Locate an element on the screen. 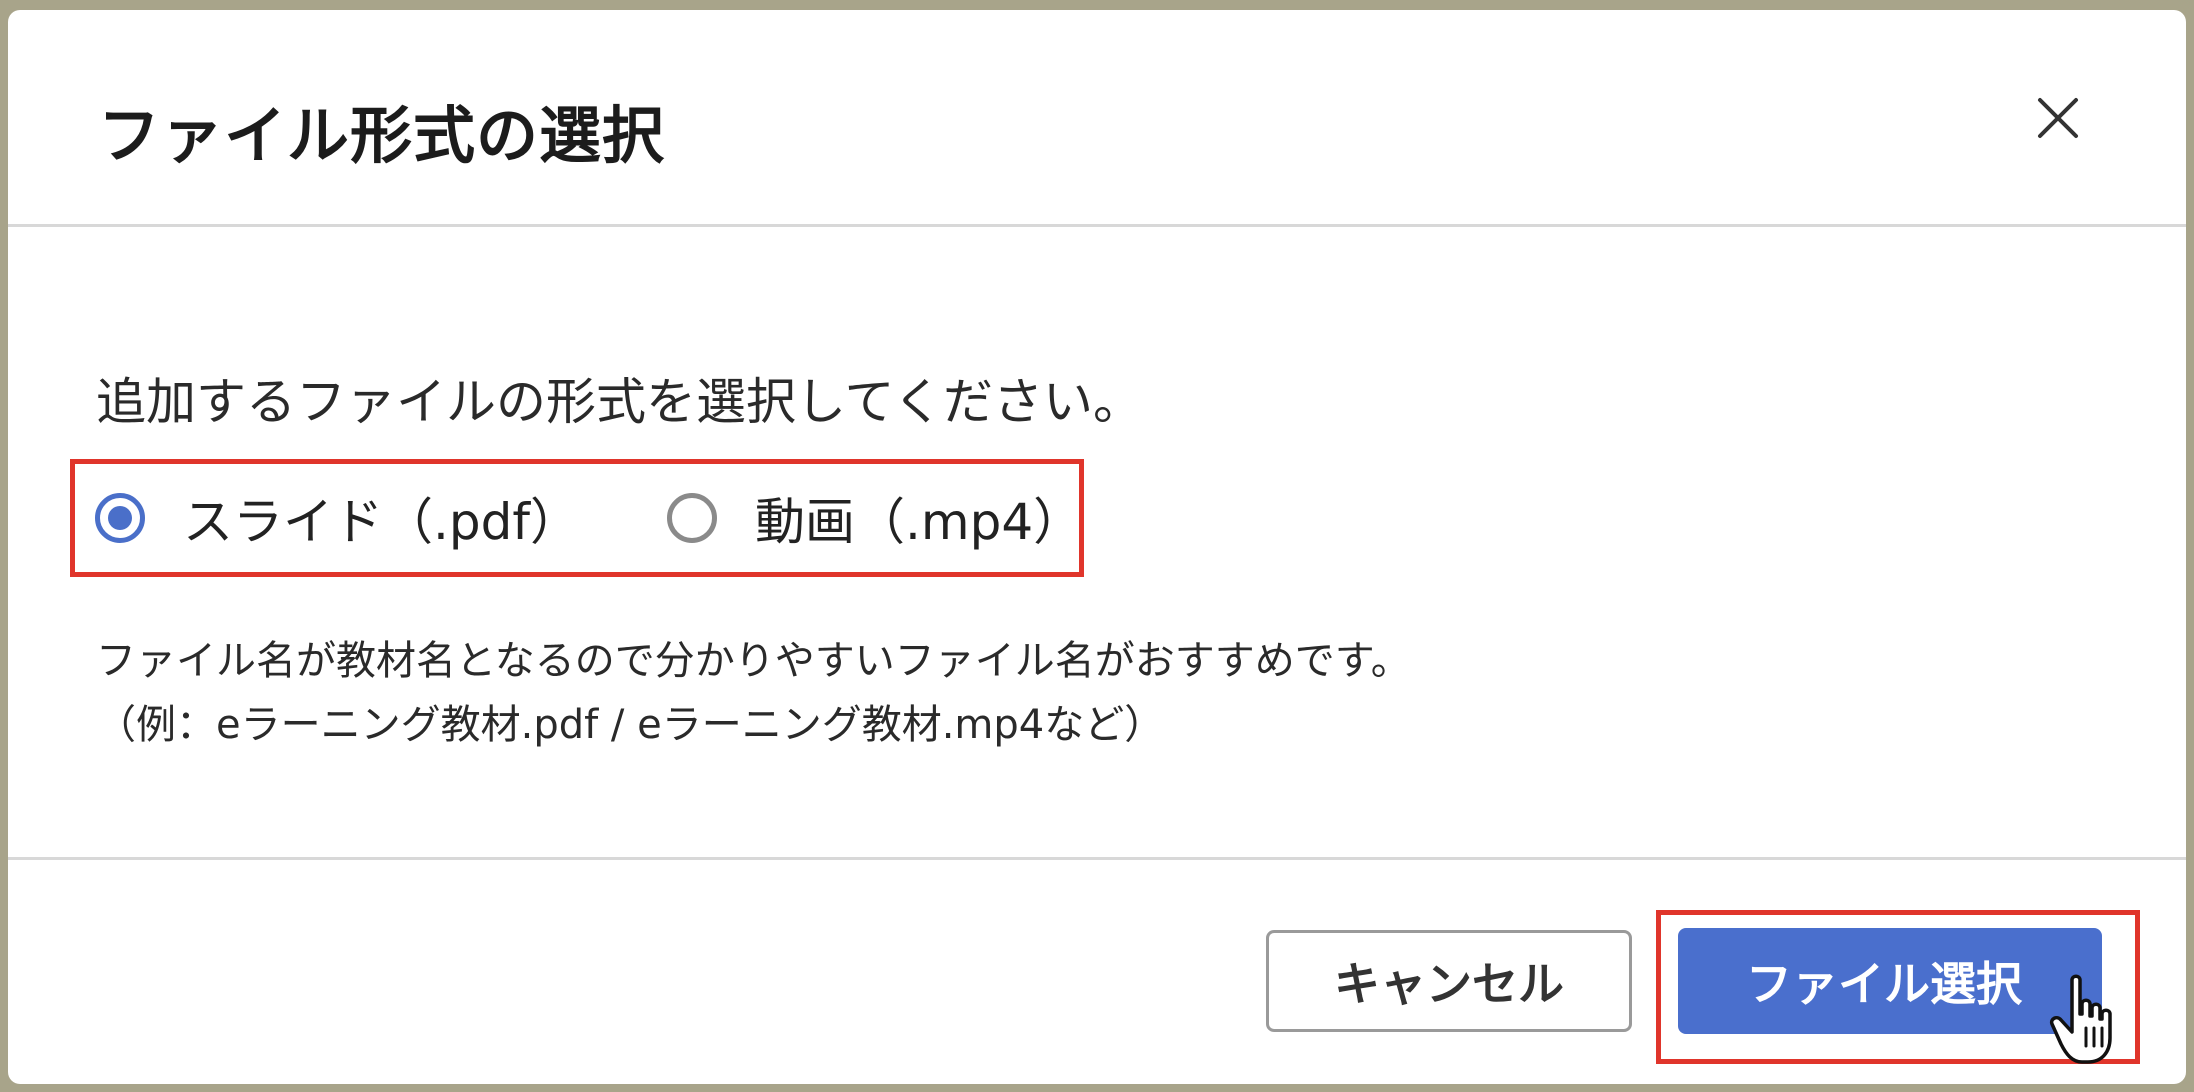 The width and height of the screenshot is (2194, 1092). radio-label-mp4: 動画（.mp4） is located at coordinates (919, 522).